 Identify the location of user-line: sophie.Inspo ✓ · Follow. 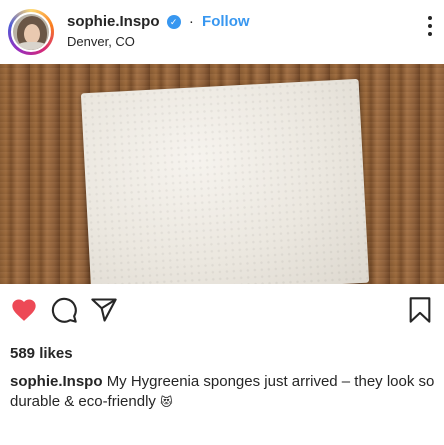
(158, 21).